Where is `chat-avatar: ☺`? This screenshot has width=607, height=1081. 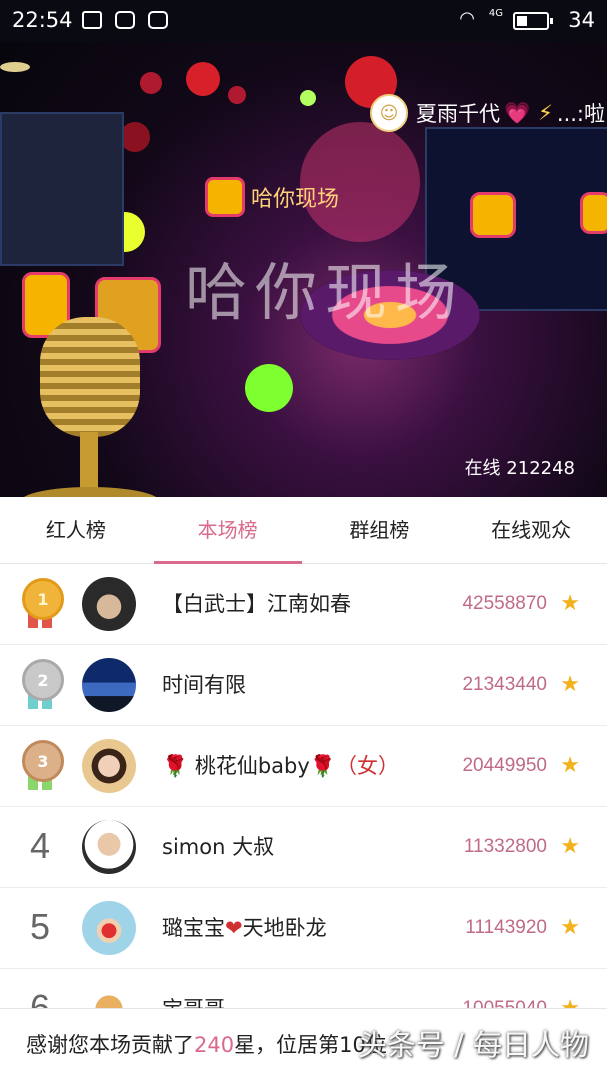 chat-avatar: ☺ is located at coordinates (389, 113).